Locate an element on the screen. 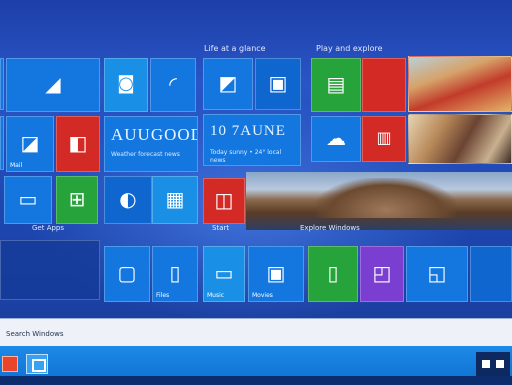  tile-settings: ◱ is located at coordinates (437, 274).